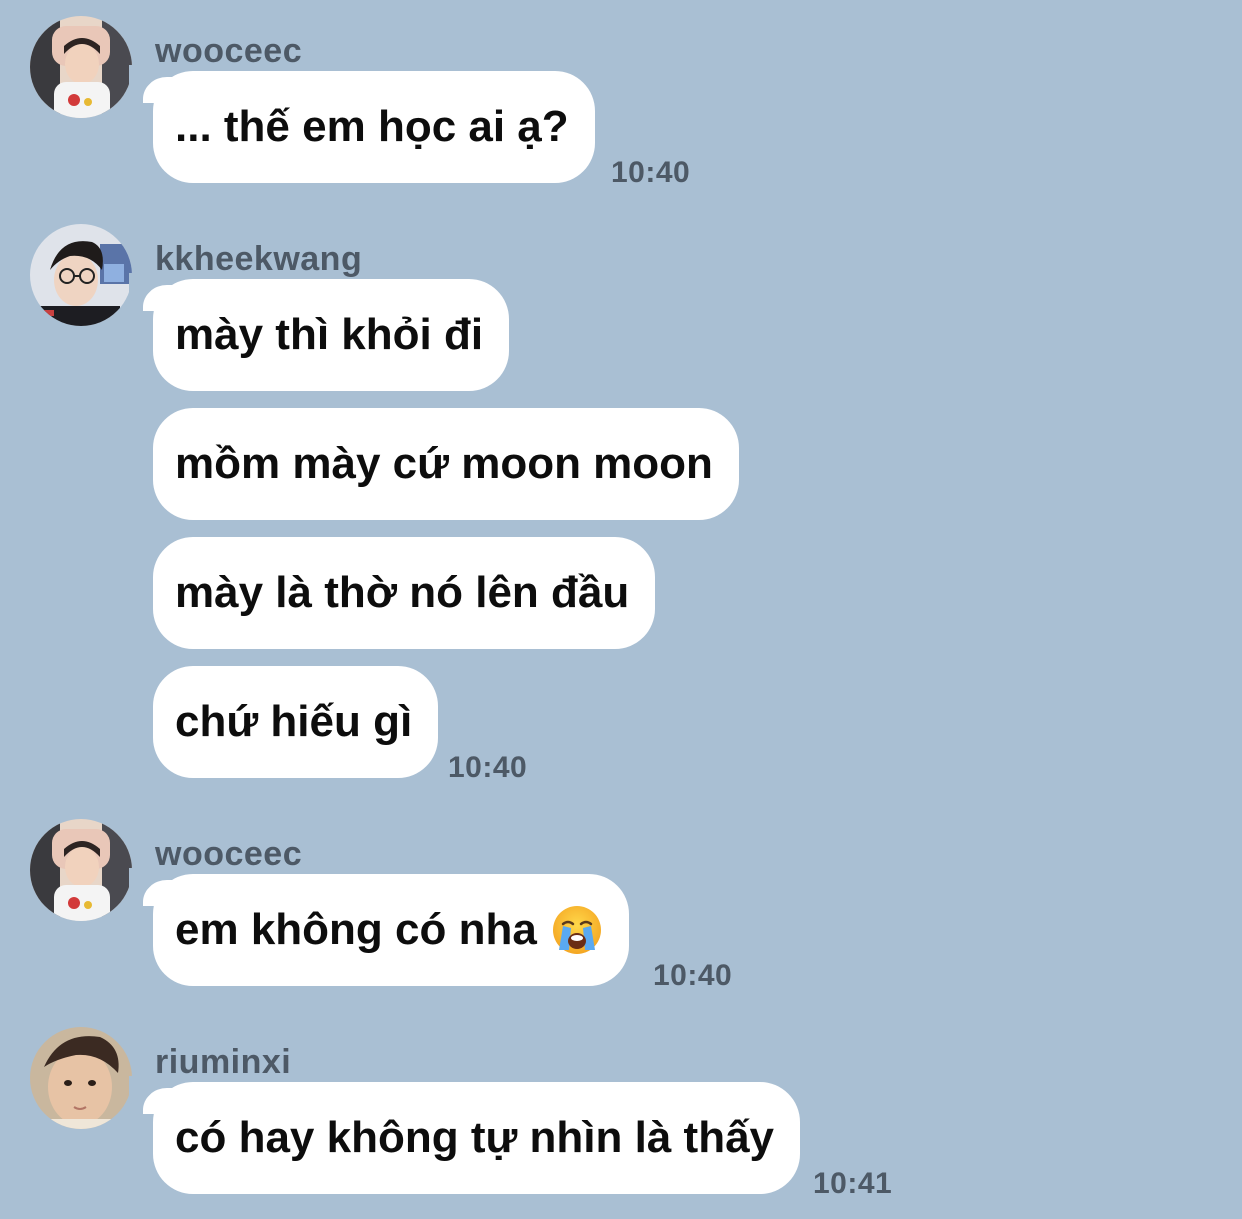 The height and width of the screenshot is (1219, 1242). What do you see at coordinates (259, 259) in the screenshot?
I see `sender-name: kkheekwang` at bounding box center [259, 259].